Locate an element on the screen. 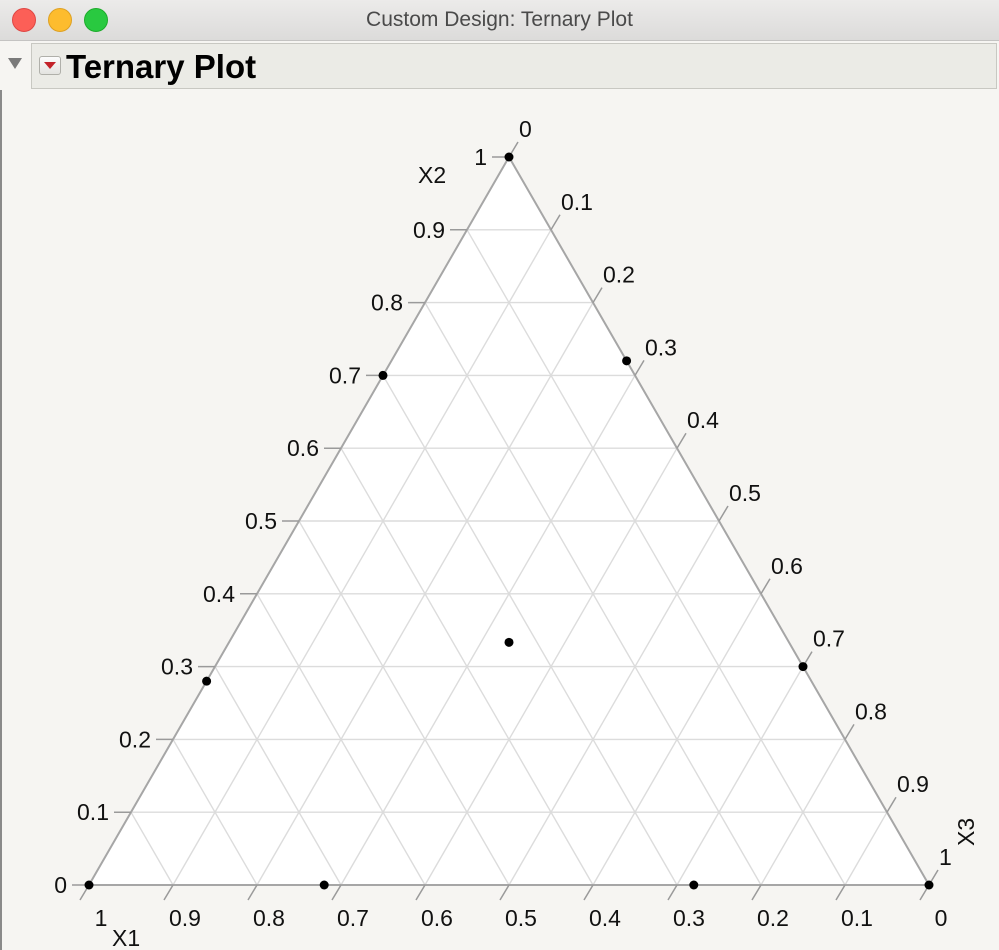  x1-tick-label: 0.4 is located at coordinates (605, 918).